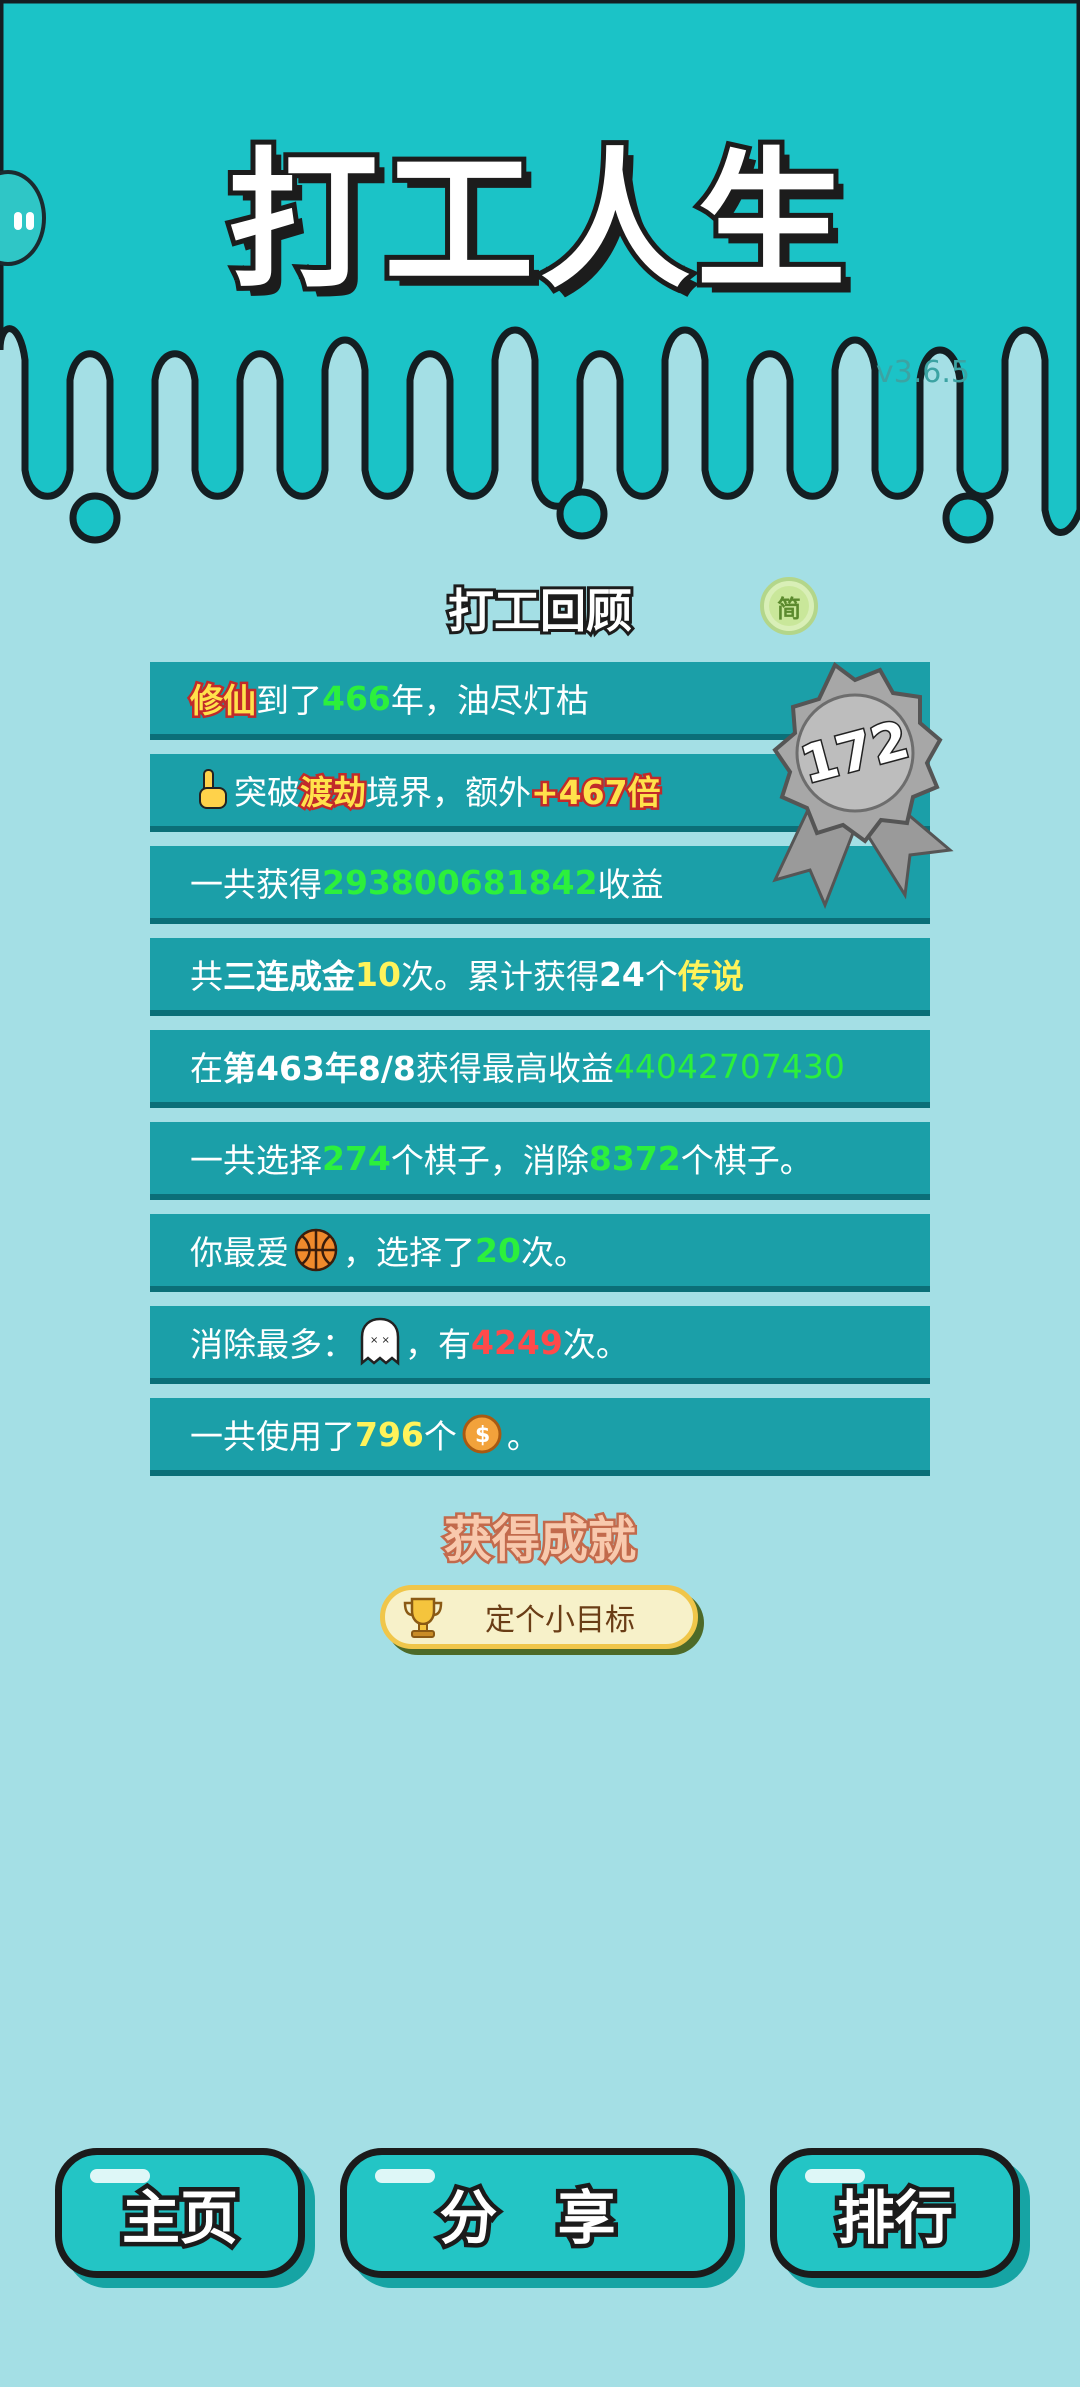 The image size is (1080, 2387). I want to click on trophy-icon, so click(423, 1617).